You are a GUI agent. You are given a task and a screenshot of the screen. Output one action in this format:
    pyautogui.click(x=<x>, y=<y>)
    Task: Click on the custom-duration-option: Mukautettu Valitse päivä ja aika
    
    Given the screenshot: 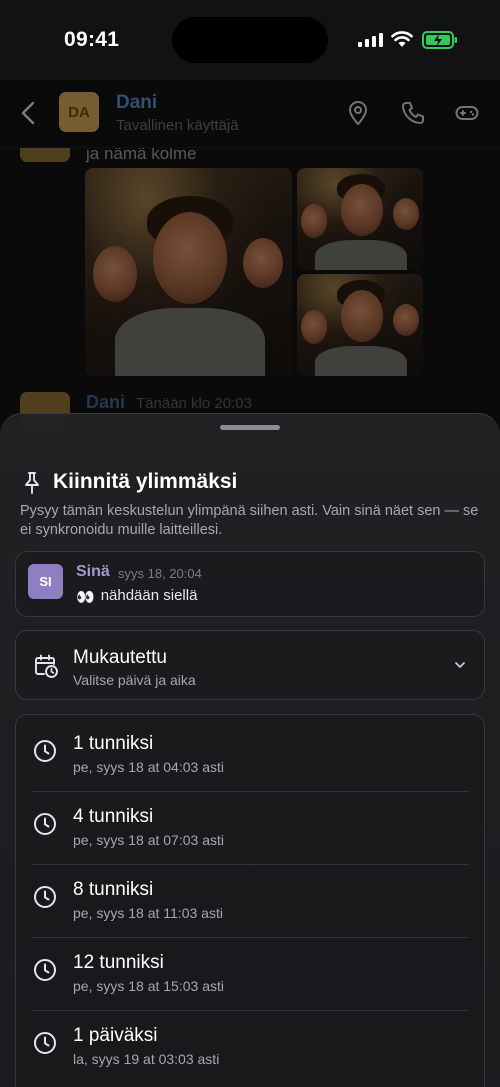 What is the action you would take?
    pyautogui.click(x=250, y=665)
    